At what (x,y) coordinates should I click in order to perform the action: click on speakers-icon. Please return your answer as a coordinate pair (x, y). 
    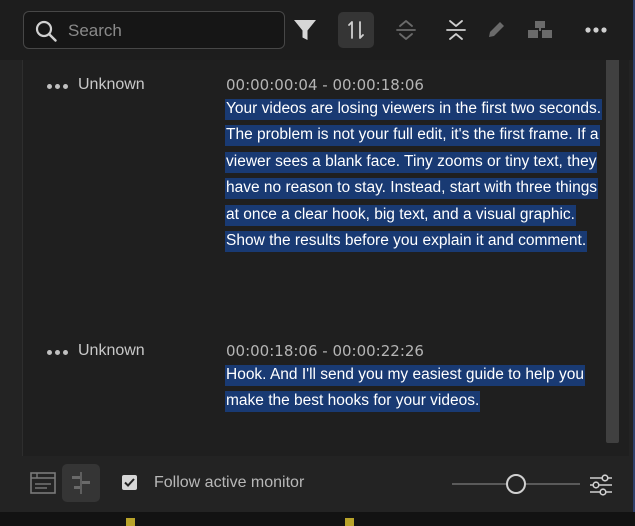
    Looking at the image, I should click on (540, 29).